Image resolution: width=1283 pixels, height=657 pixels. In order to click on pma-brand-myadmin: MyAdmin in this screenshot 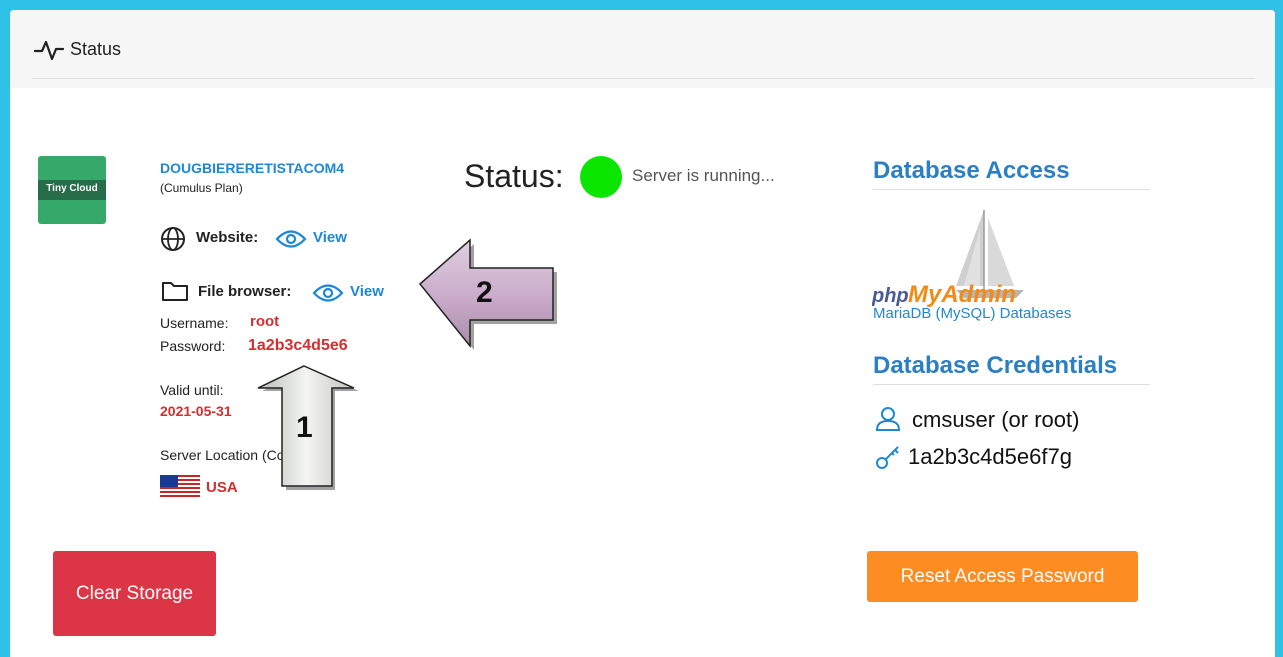, I will do `click(962, 294)`.